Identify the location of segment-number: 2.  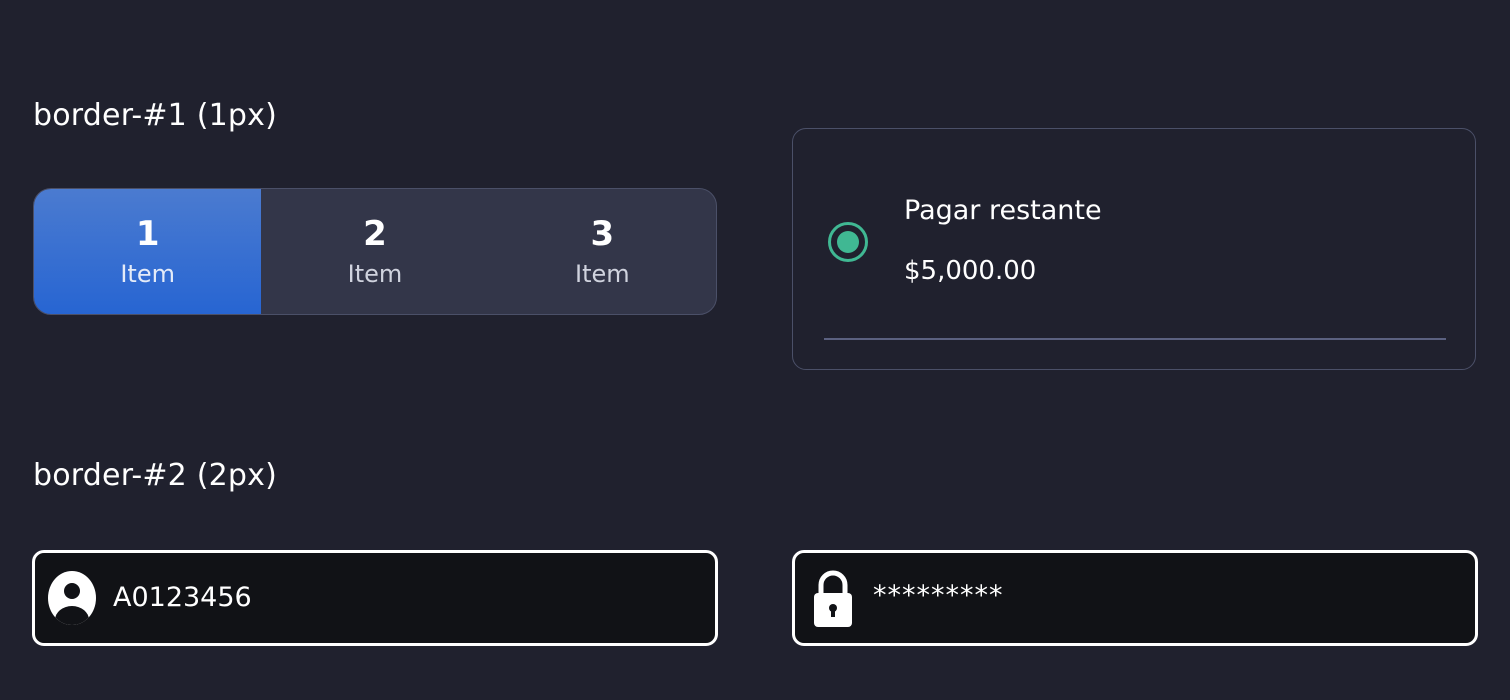
(375, 233).